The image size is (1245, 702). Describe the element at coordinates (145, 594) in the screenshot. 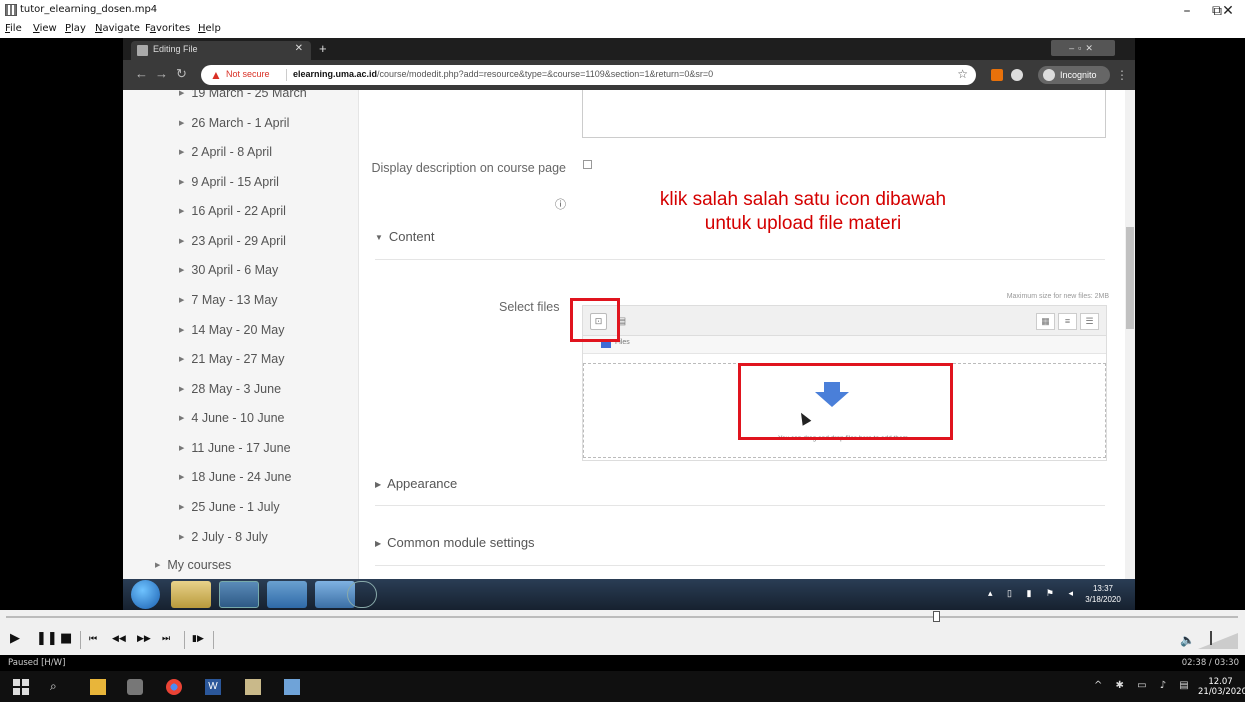

I see `start-orb-icon` at that location.